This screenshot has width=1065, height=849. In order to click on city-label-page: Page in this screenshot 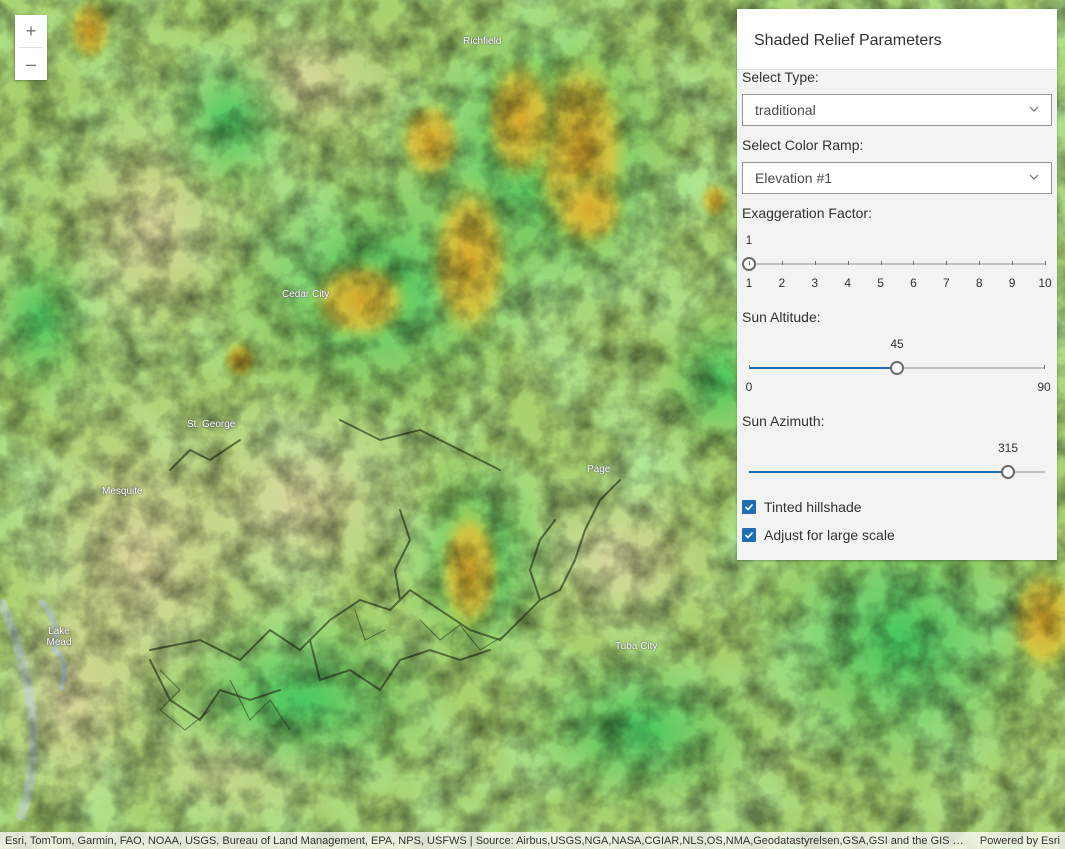, I will do `click(599, 469)`.